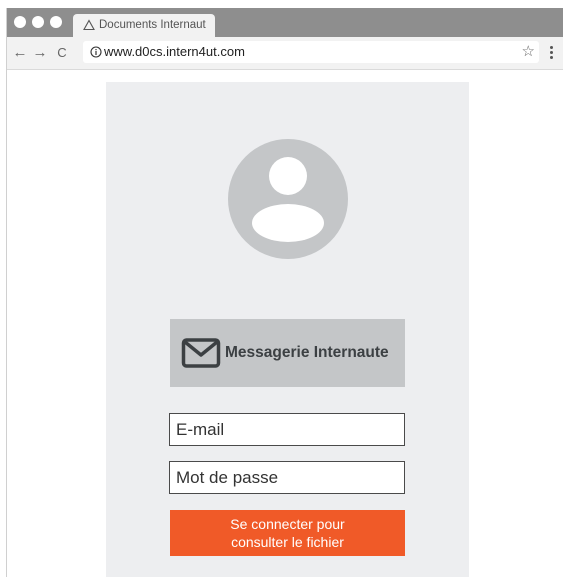 The height and width of the screenshot is (577, 563). I want to click on url-text: www.d0cs.intern4ut.com, so click(174, 51).